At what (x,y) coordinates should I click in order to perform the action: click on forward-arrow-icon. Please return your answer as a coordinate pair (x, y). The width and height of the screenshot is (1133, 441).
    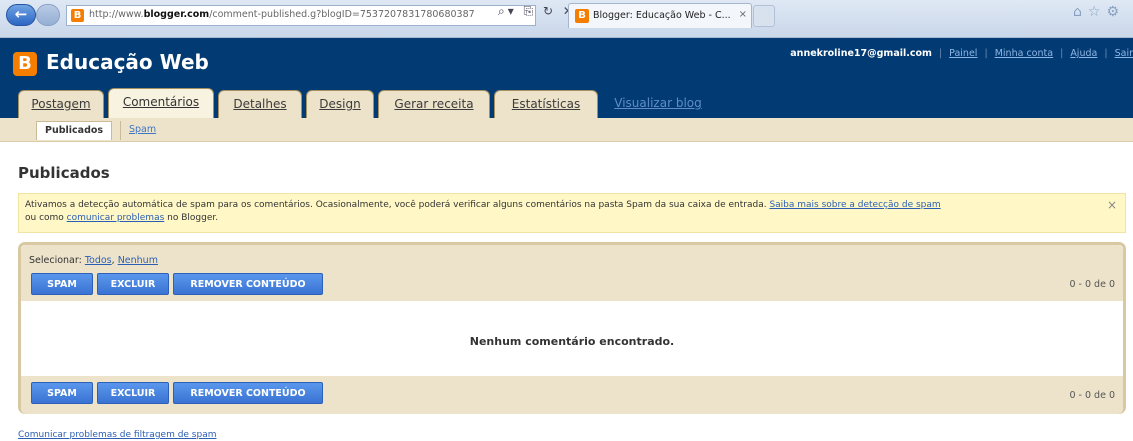
    Looking at the image, I should click on (48, 15).